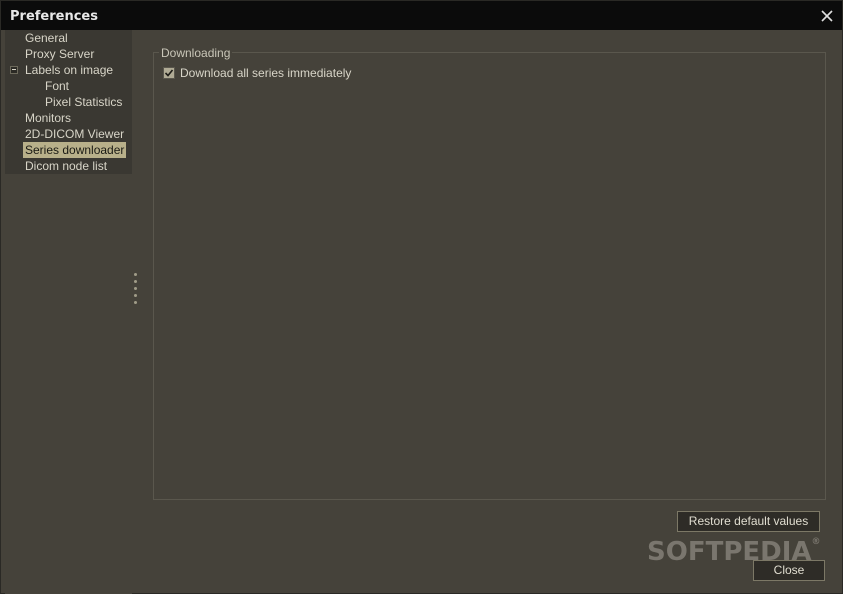  Describe the element at coordinates (827, 16) in the screenshot. I see `close-icon` at that location.